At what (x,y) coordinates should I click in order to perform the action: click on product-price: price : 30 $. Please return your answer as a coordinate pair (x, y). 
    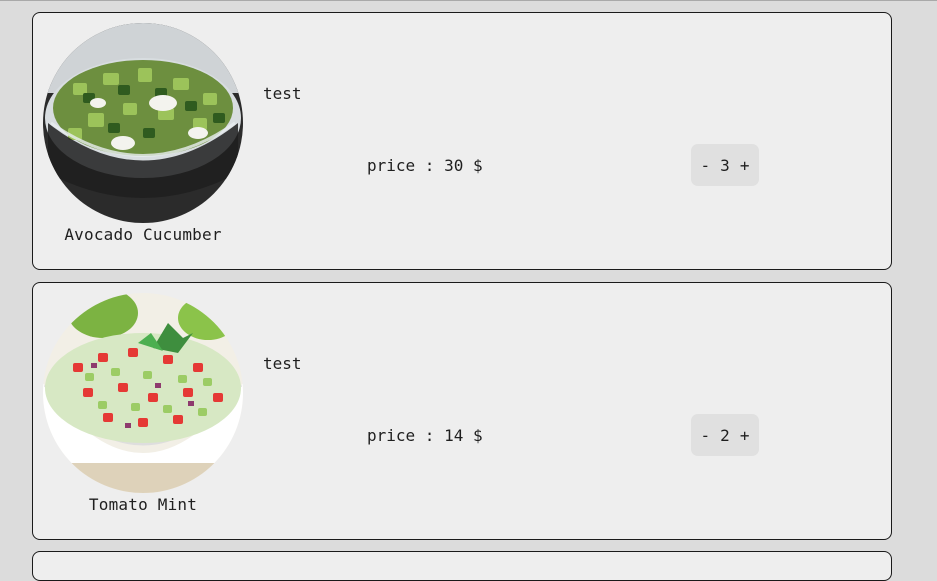
    Looking at the image, I should click on (425, 165).